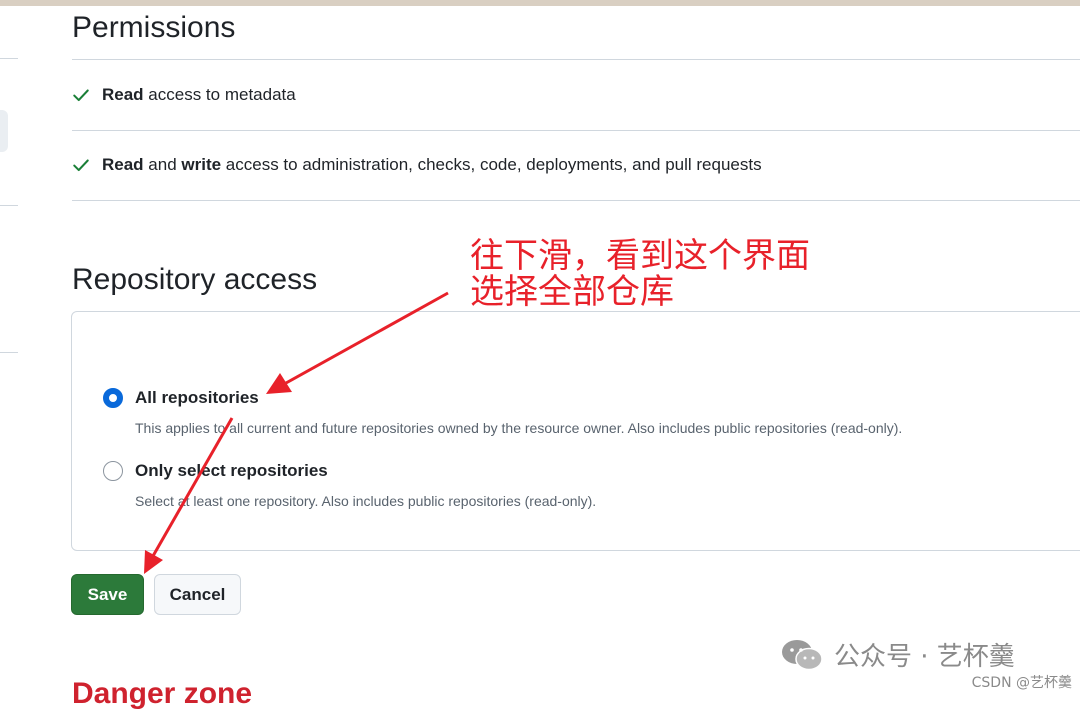  I want to click on permissions-title: Permissions, so click(154, 27).